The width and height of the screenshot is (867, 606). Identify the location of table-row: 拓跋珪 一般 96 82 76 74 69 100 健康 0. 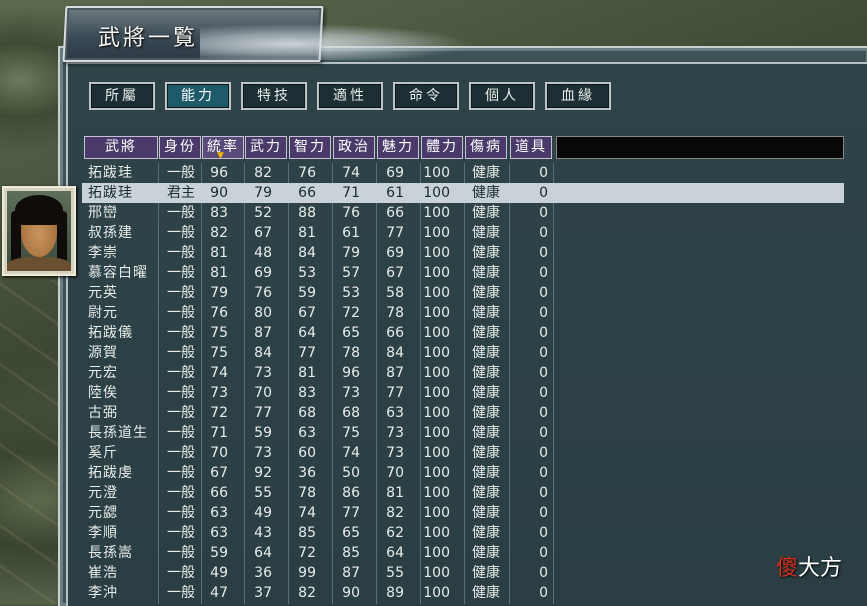
(463, 173).